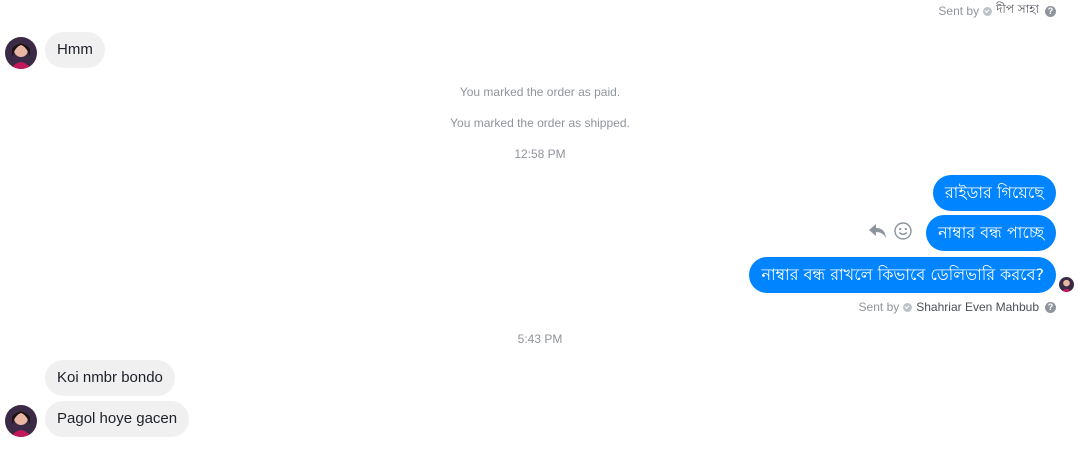  What do you see at coordinates (994, 193) in the screenshot?
I see `outgoing-message: রাইডার গিয়েছে` at bounding box center [994, 193].